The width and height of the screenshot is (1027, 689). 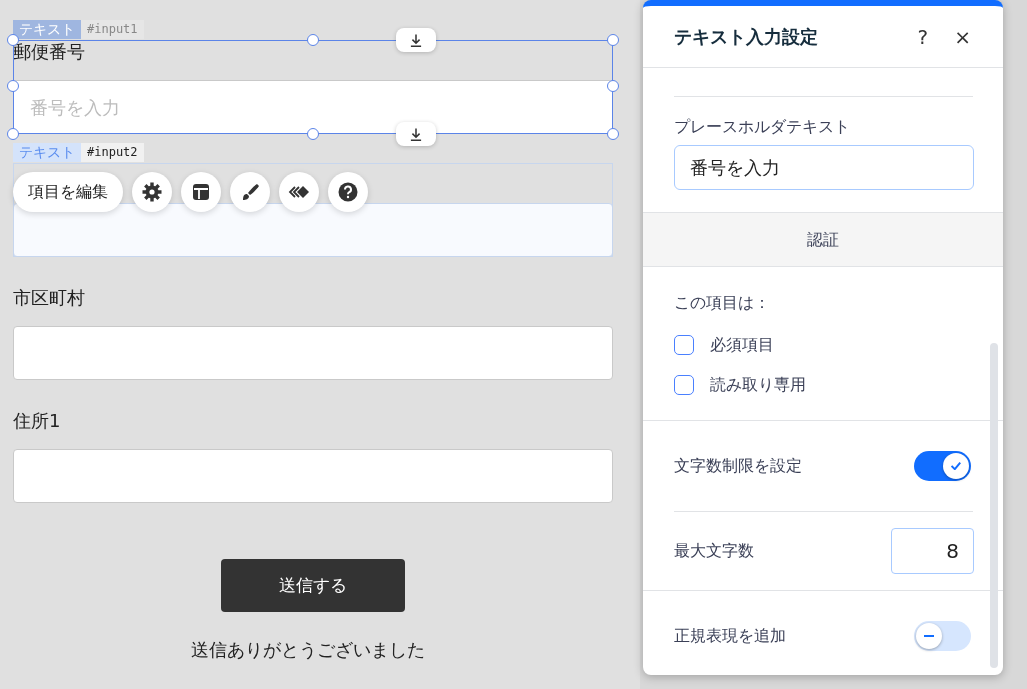 What do you see at coordinates (112, 152) in the screenshot?
I see `field-id-tag: #input2` at bounding box center [112, 152].